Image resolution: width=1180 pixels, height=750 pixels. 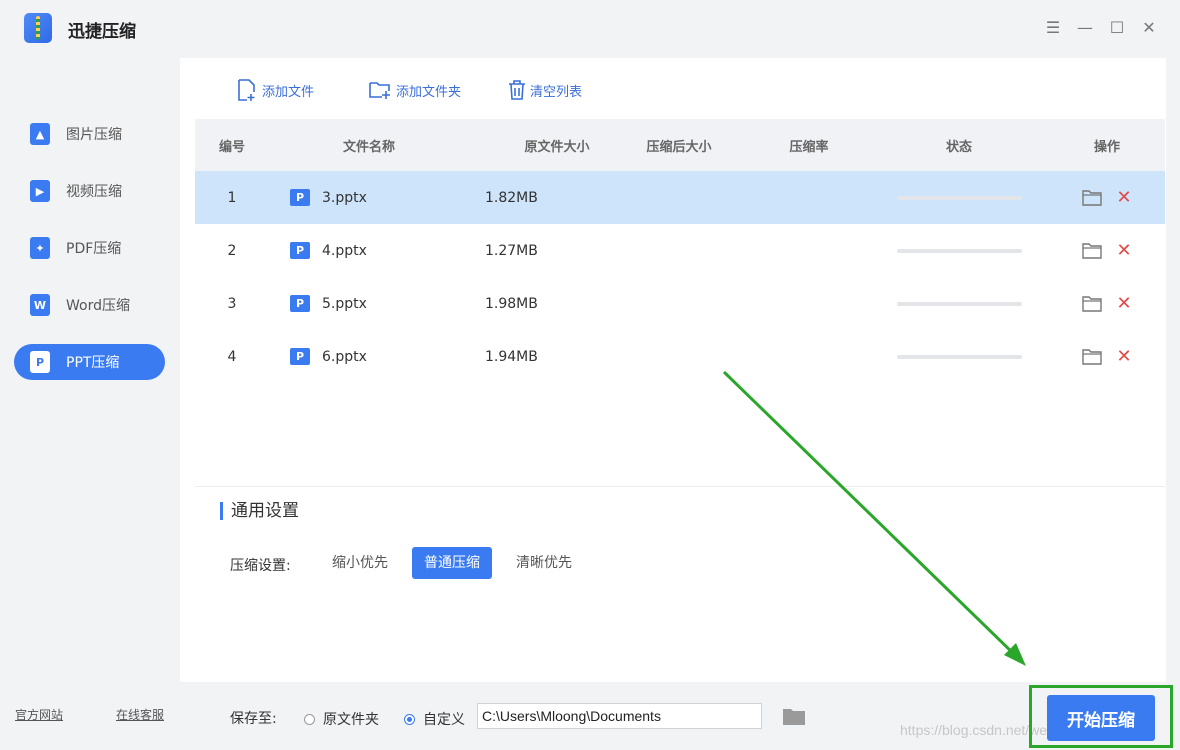 What do you see at coordinates (40, 305) in the screenshot?
I see `word-icon: W` at bounding box center [40, 305].